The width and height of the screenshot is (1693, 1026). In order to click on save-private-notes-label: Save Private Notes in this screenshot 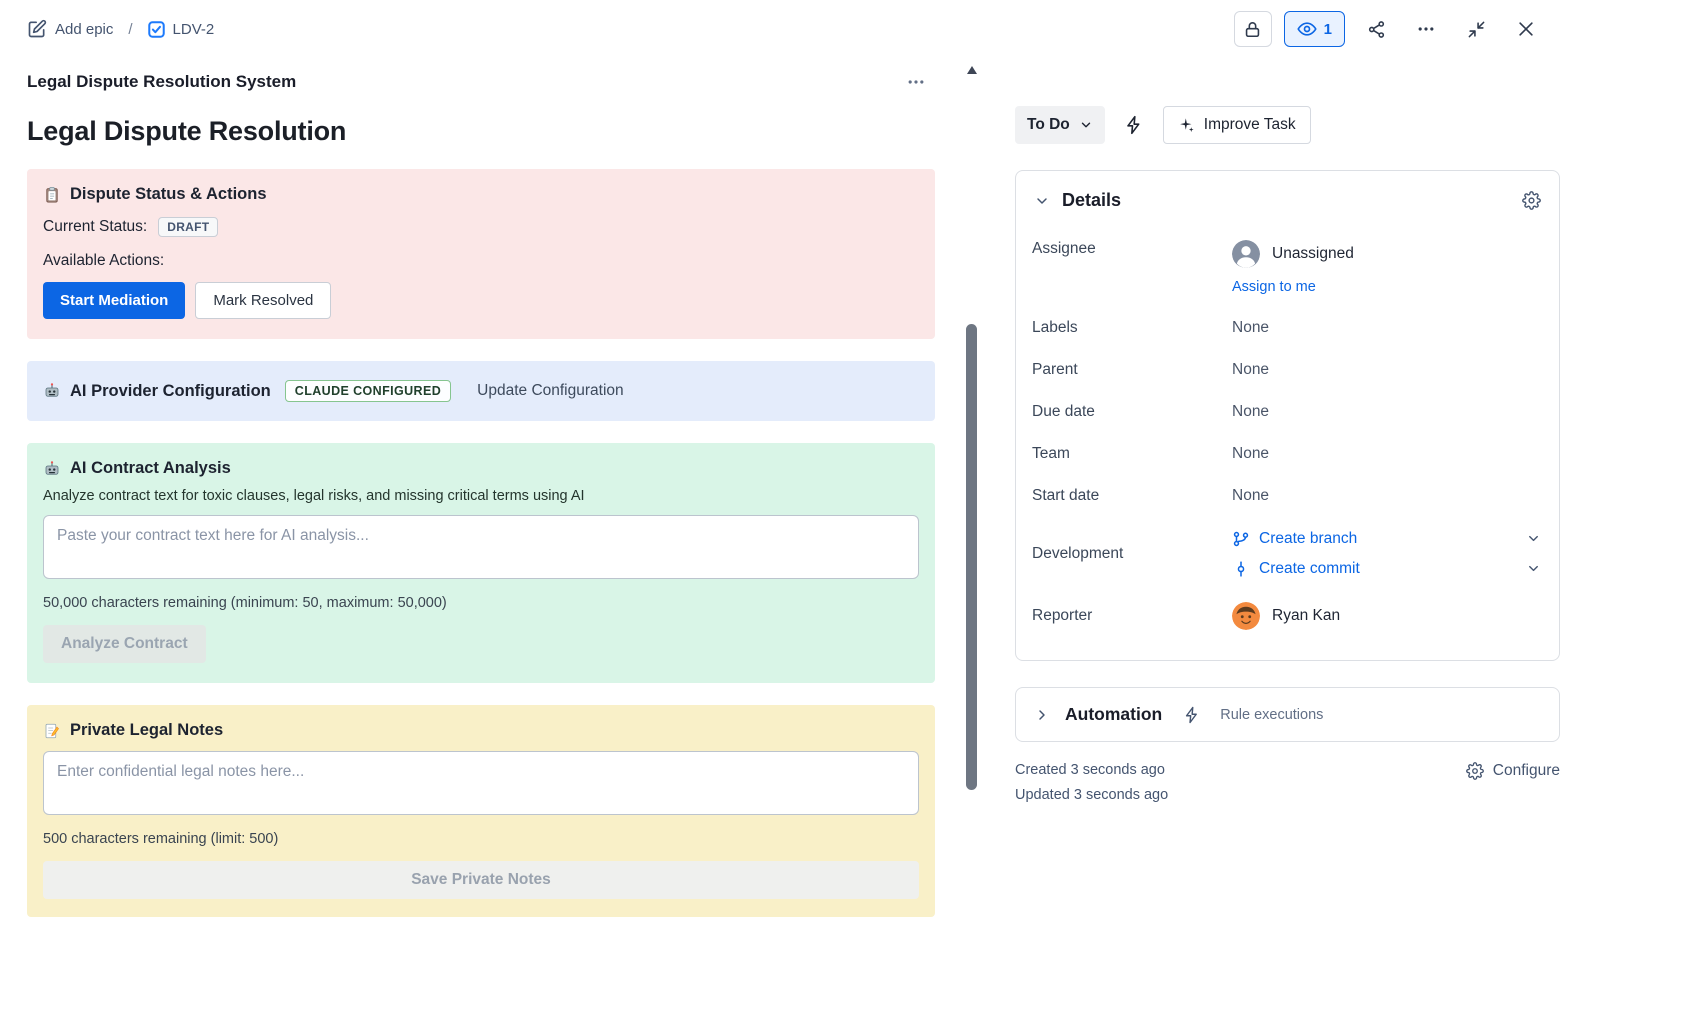, I will do `click(481, 879)`.